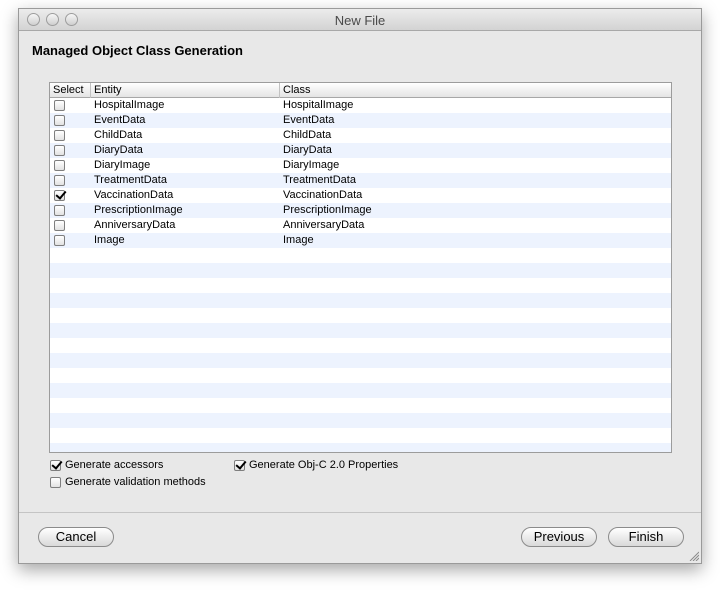 The width and height of the screenshot is (720, 592). I want to click on entity-cell: DiaryImage, so click(122, 165).